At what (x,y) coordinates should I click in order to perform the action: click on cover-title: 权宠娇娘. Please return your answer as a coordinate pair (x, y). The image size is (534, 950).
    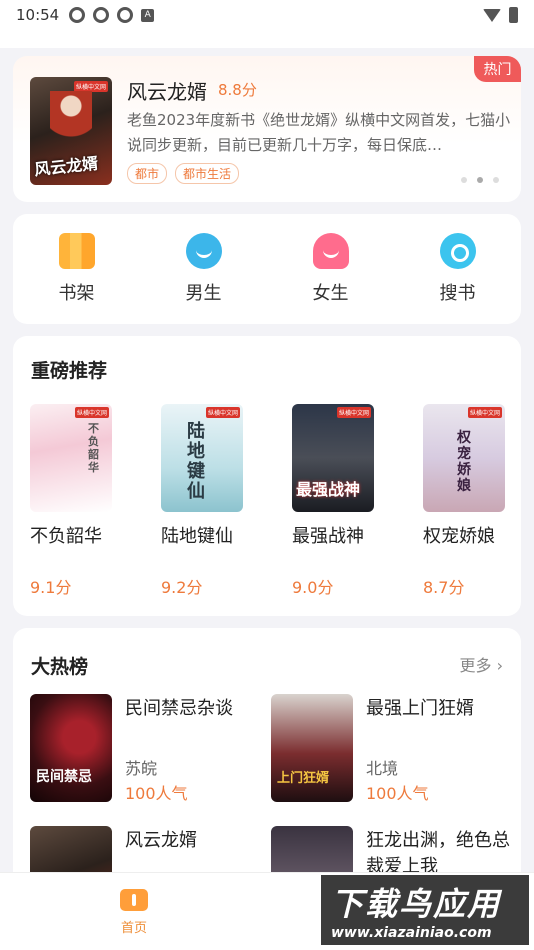
    Looking at the image, I should click on (464, 462).